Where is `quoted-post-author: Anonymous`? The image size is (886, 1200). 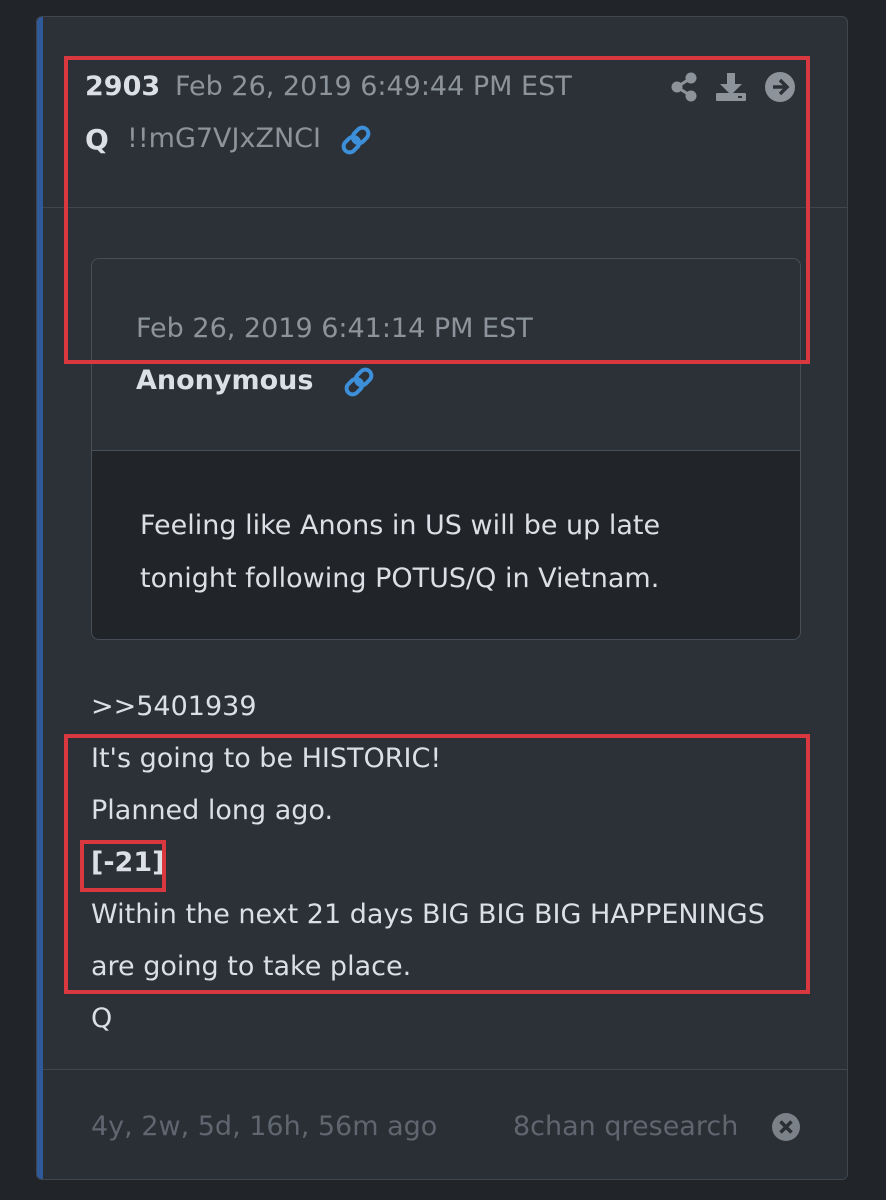
quoted-post-author: Anonymous is located at coordinates (225, 380).